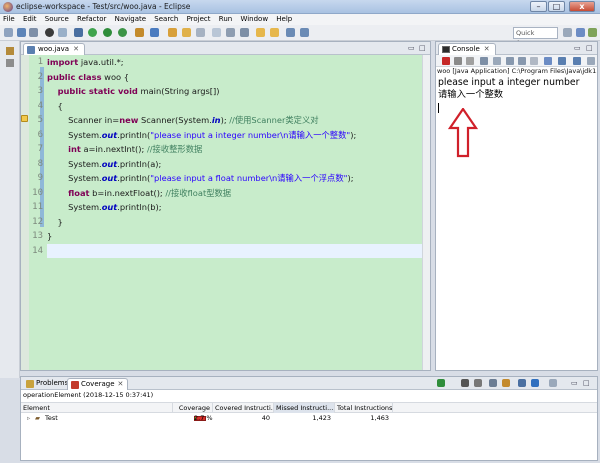  I want to click on column-header-element: Element, so click(97, 408).